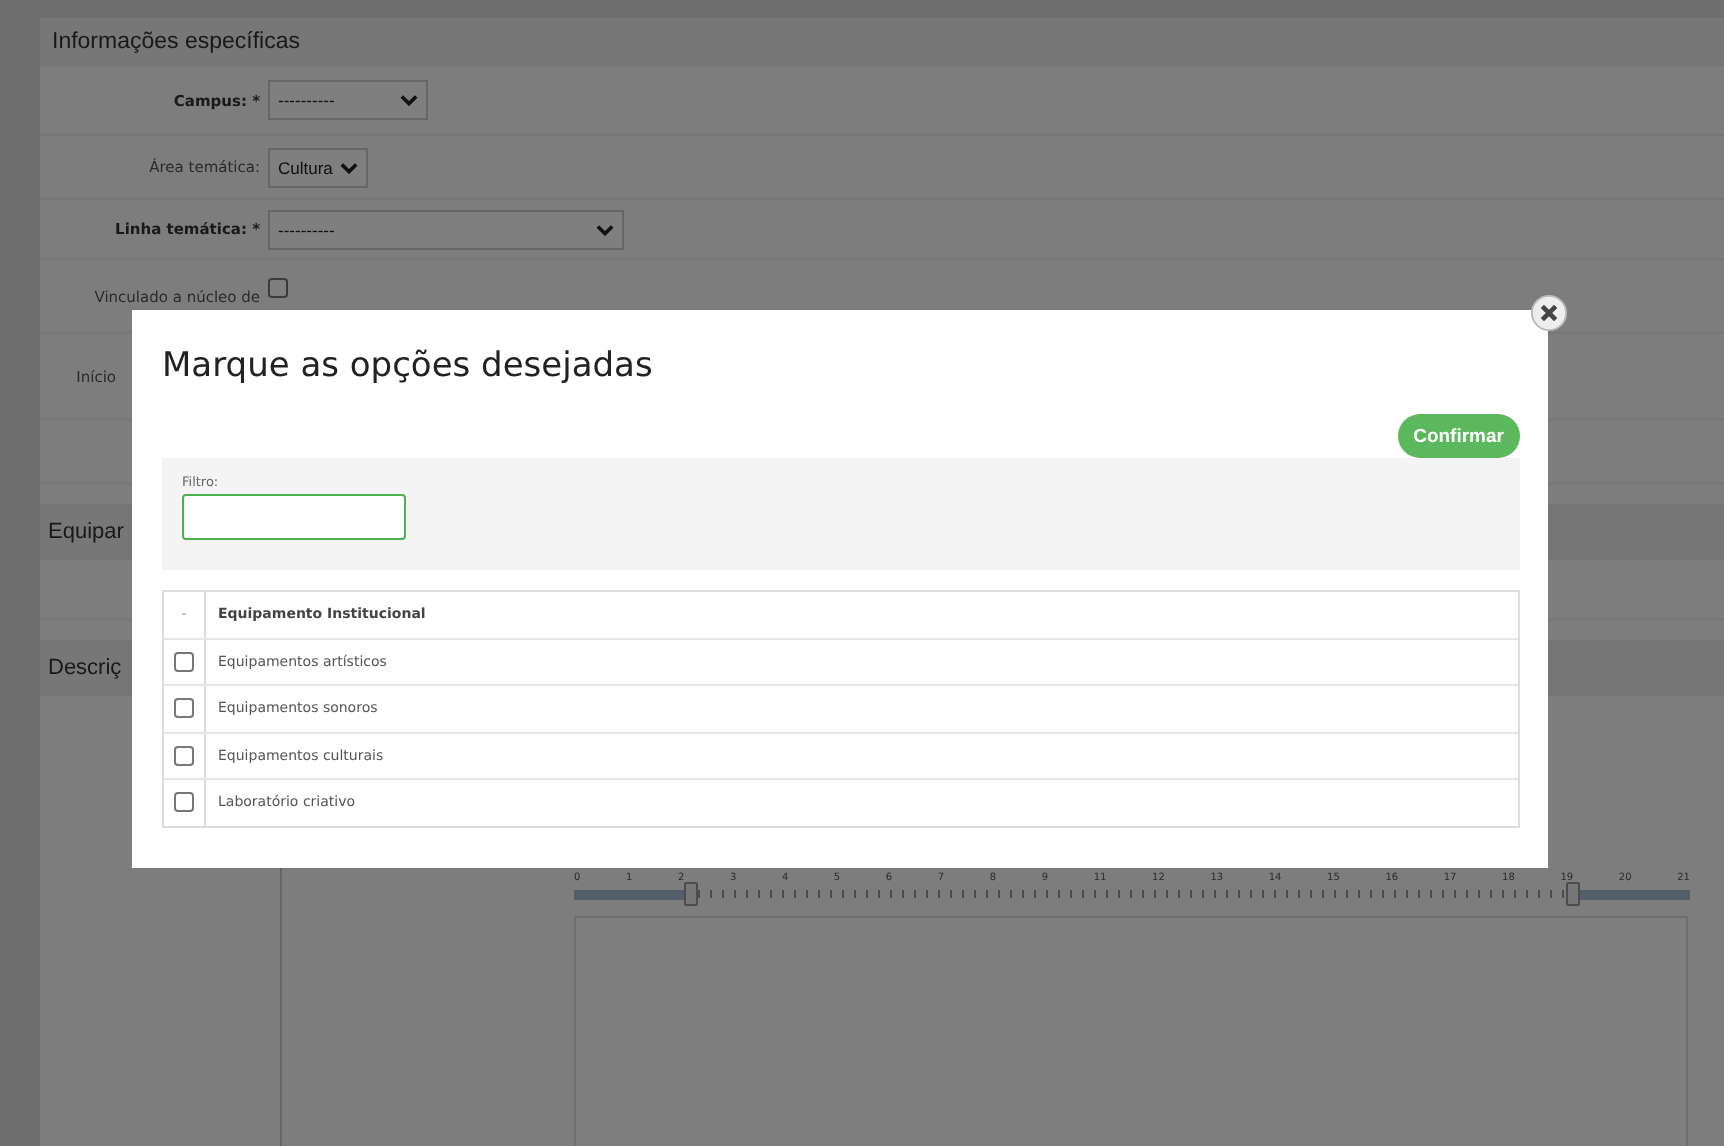 Image resolution: width=1724 pixels, height=1146 pixels. I want to click on section-header: Informações específicas, so click(882, 42).